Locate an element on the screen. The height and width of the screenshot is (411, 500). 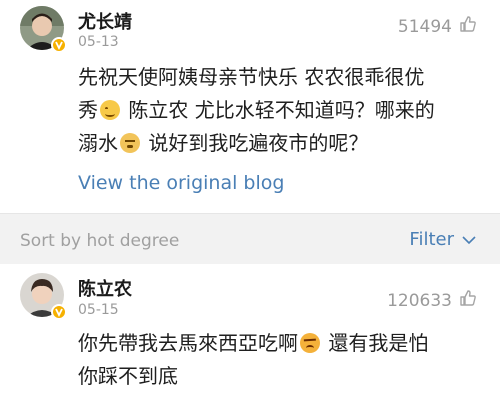
comment-line: 秀 陈立农 尤比水轻不知道吗？哪来的 is located at coordinates (256, 110).